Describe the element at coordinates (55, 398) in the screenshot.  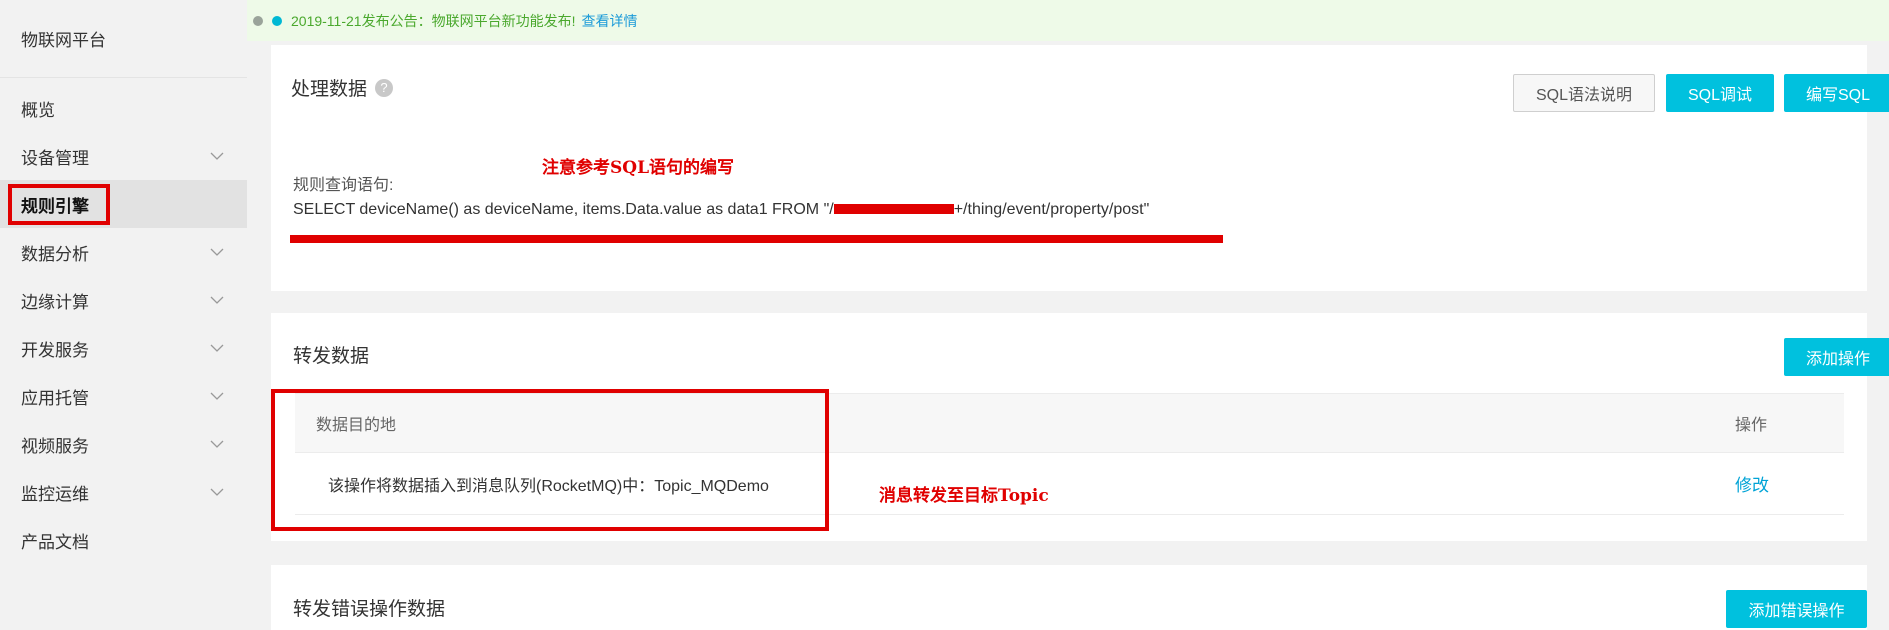
I see `sidebar-item-label: 应用托管` at that location.